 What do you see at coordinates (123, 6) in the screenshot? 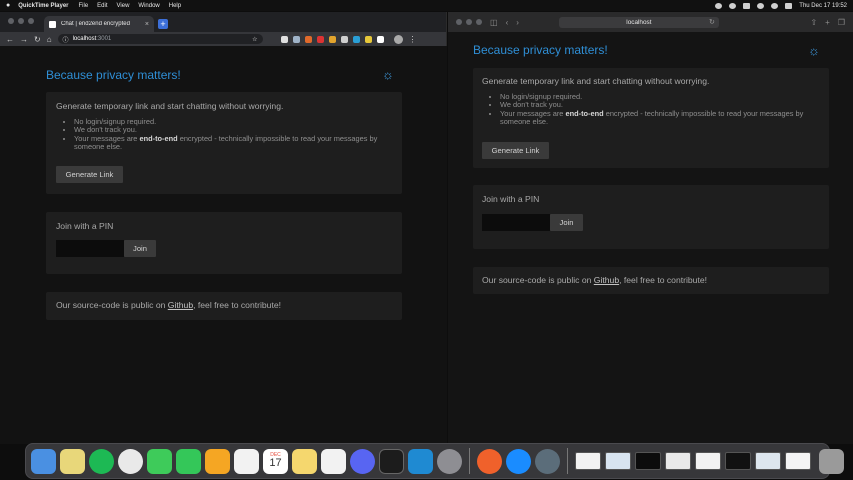
I see `menu-view: View` at bounding box center [123, 6].